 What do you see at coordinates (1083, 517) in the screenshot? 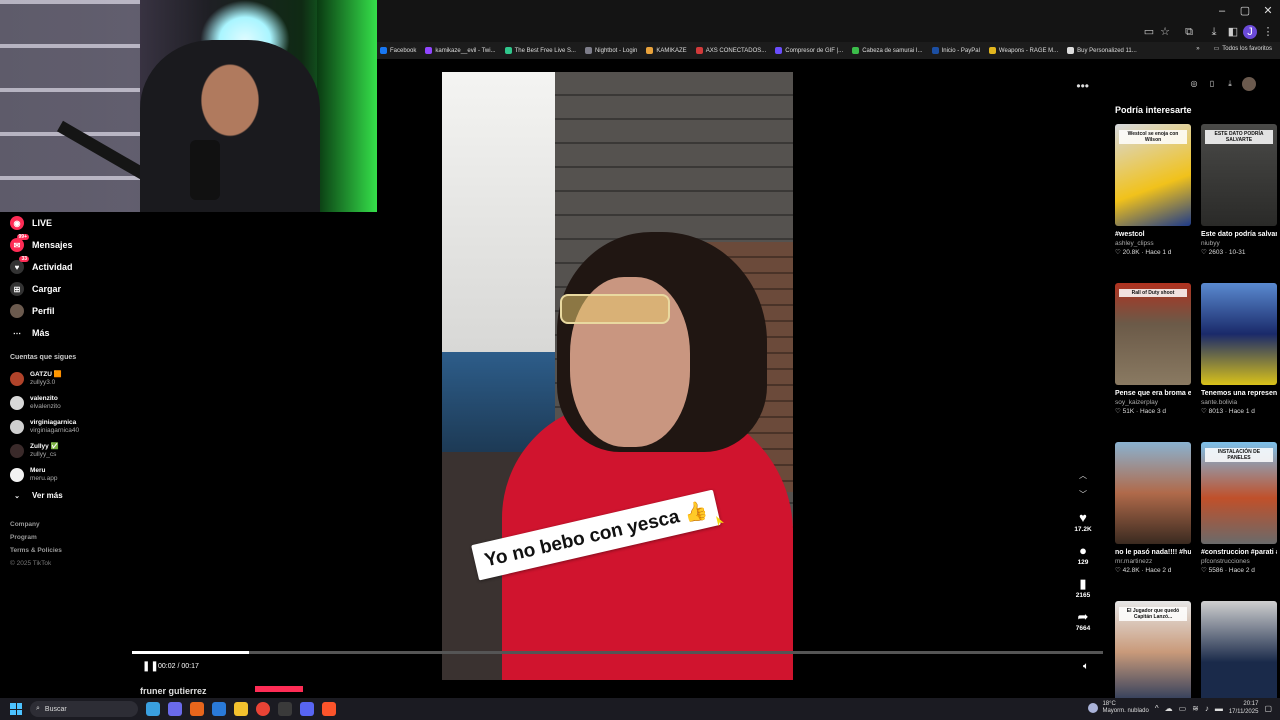
I see `heart-icon: ♥` at bounding box center [1083, 517].